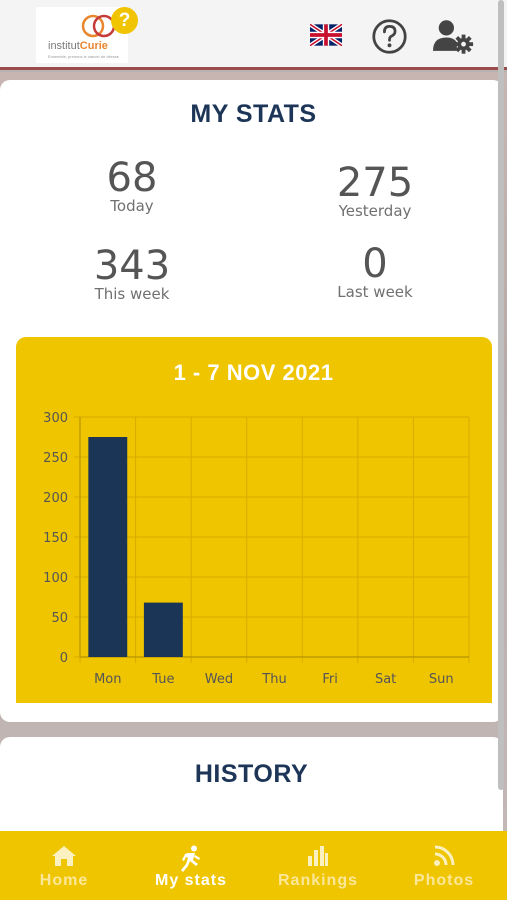  I want to click on bar-tue, so click(163, 629).